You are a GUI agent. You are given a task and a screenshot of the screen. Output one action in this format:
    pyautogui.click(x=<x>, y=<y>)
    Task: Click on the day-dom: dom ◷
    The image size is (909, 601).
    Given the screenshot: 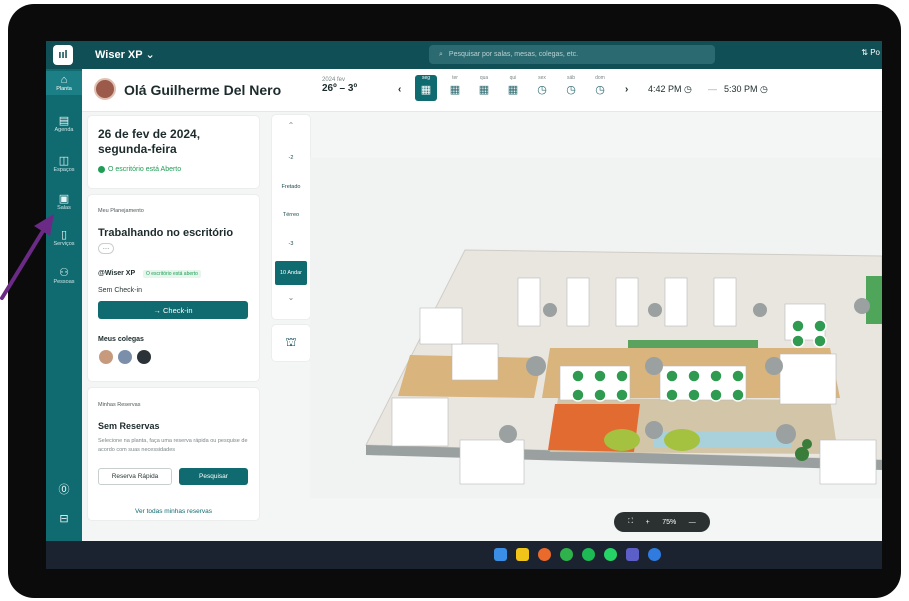 What is the action you would take?
    pyautogui.click(x=600, y=88)
    